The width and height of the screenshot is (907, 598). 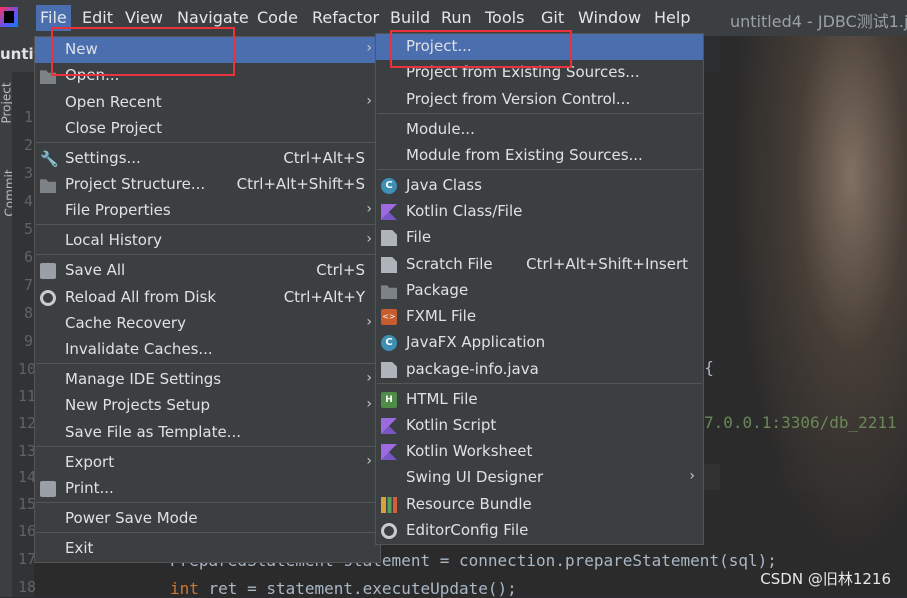 What do you see at coordinates (539, 370) in the screenshot?
I see `new-menu-item-package-info-java: package-info.java` at bounding box center [539, 370].